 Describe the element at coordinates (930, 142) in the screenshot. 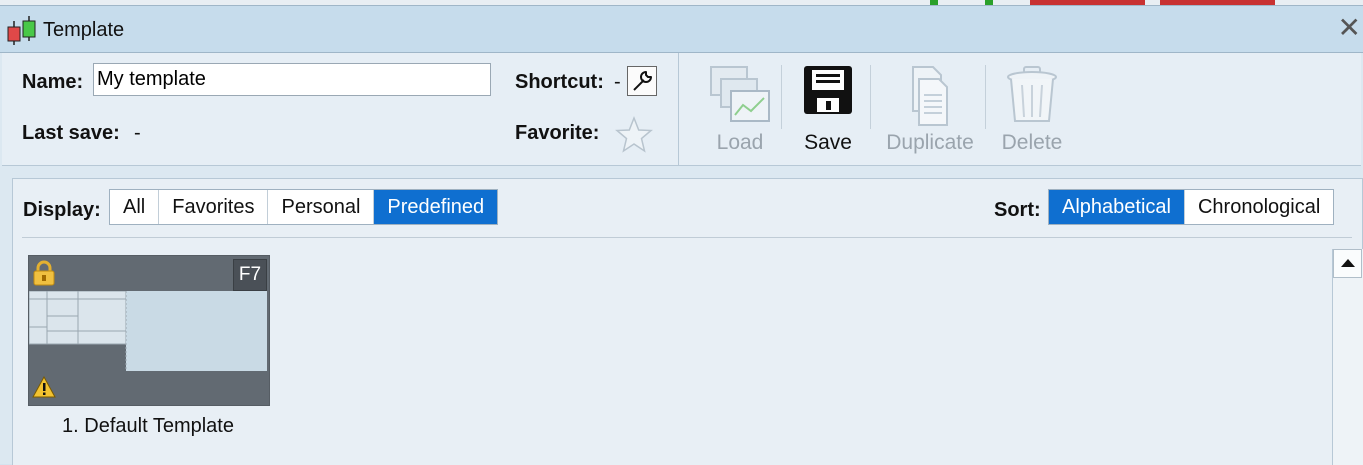

I see `duplicate-label: Duplicate` at that location.